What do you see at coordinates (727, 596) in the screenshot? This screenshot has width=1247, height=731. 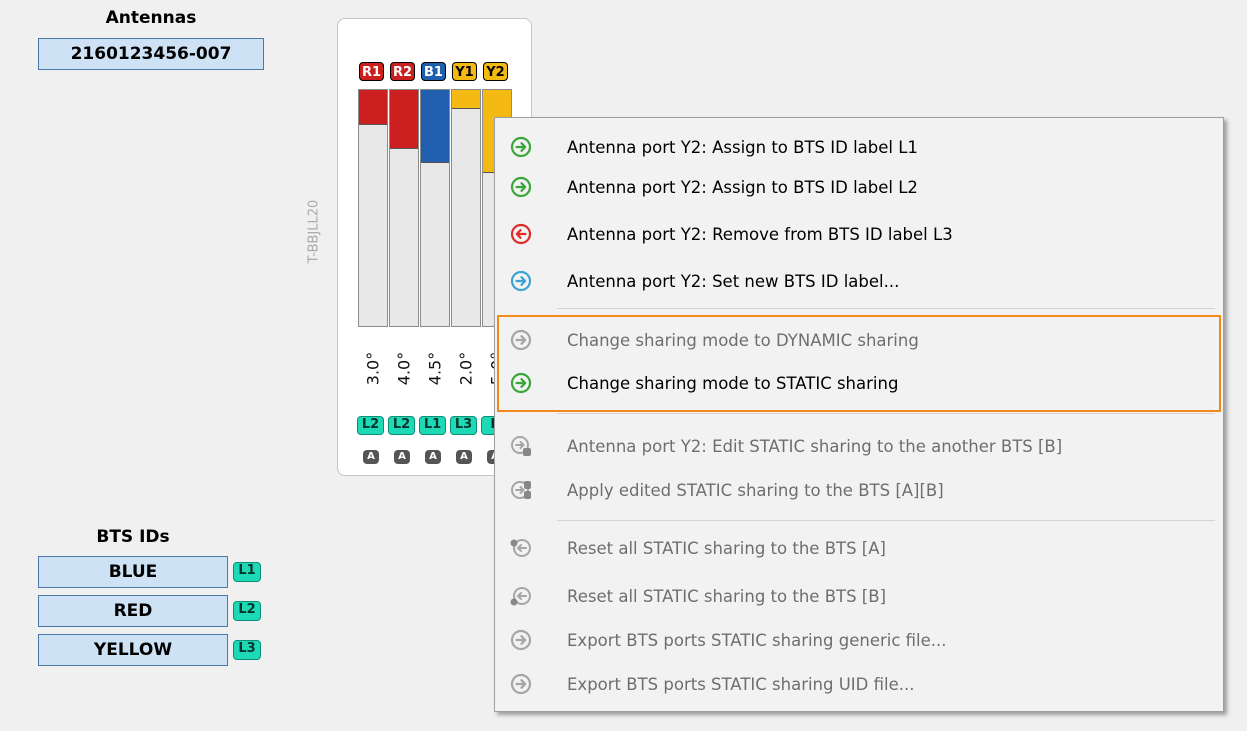 I see `menu-item-label: Reset all STATIC sharing to the BTS [B]` at bounding box center [727, 596].